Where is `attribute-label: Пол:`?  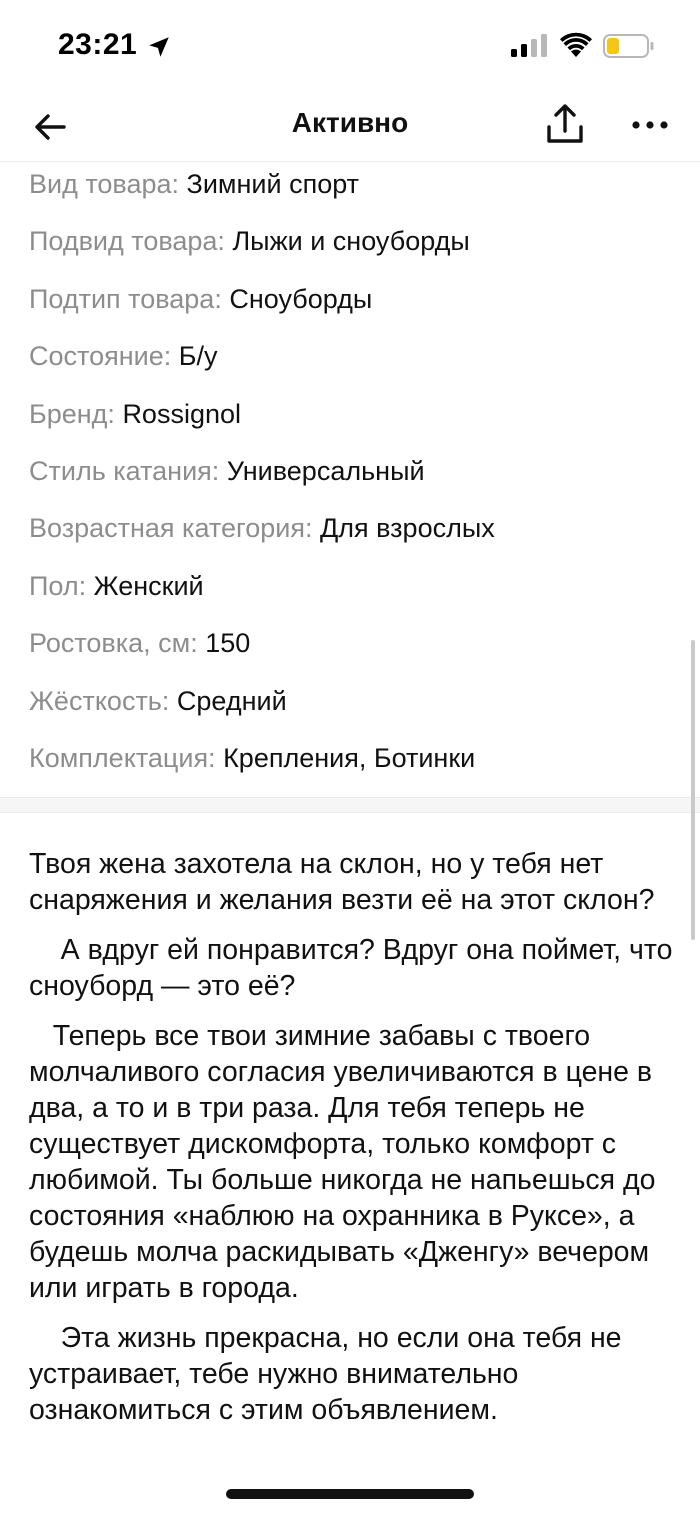
attribute-label: Пол: is located at coordinates (58, 585).